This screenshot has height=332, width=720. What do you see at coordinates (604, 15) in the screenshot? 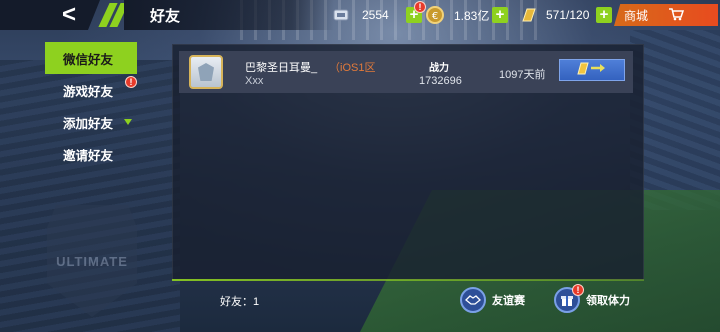
I see `add-energy-button: +` at bounding box center [604, 15].